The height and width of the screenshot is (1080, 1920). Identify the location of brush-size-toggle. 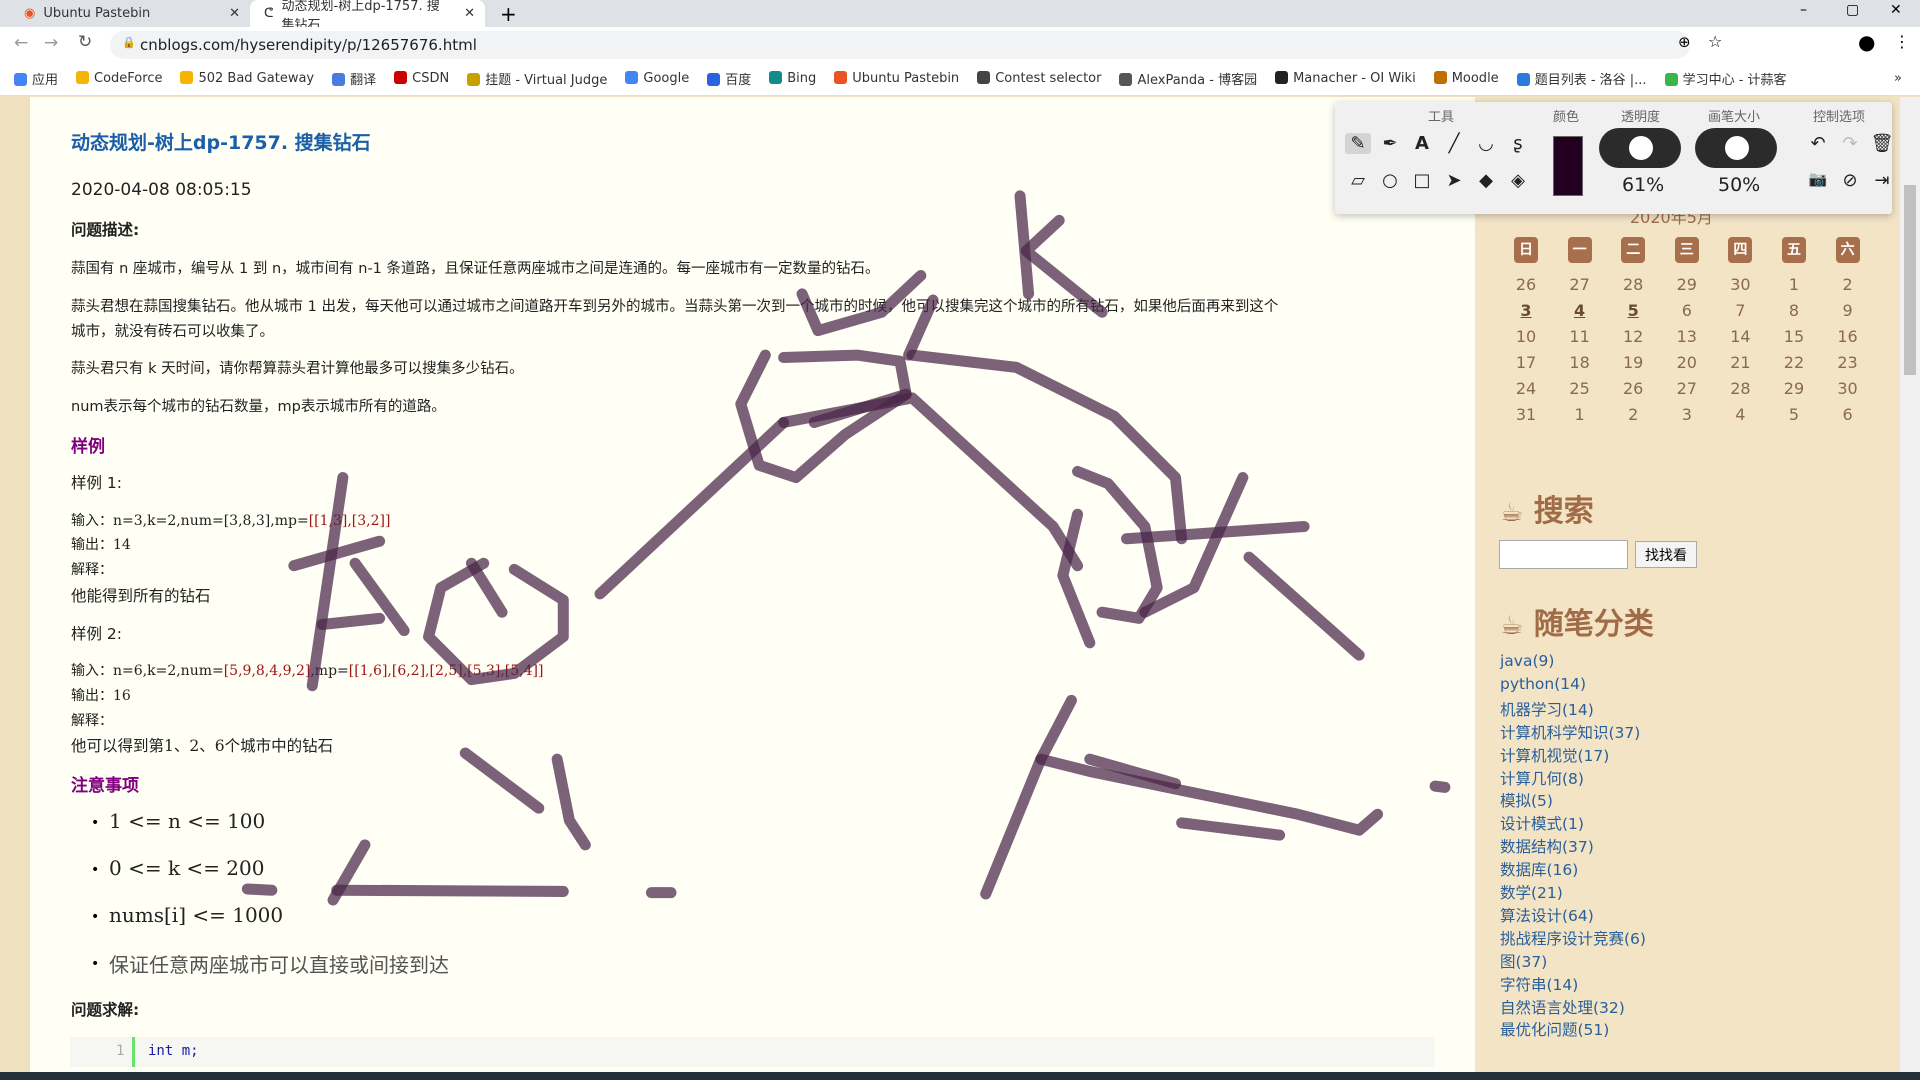
(1736, 148).